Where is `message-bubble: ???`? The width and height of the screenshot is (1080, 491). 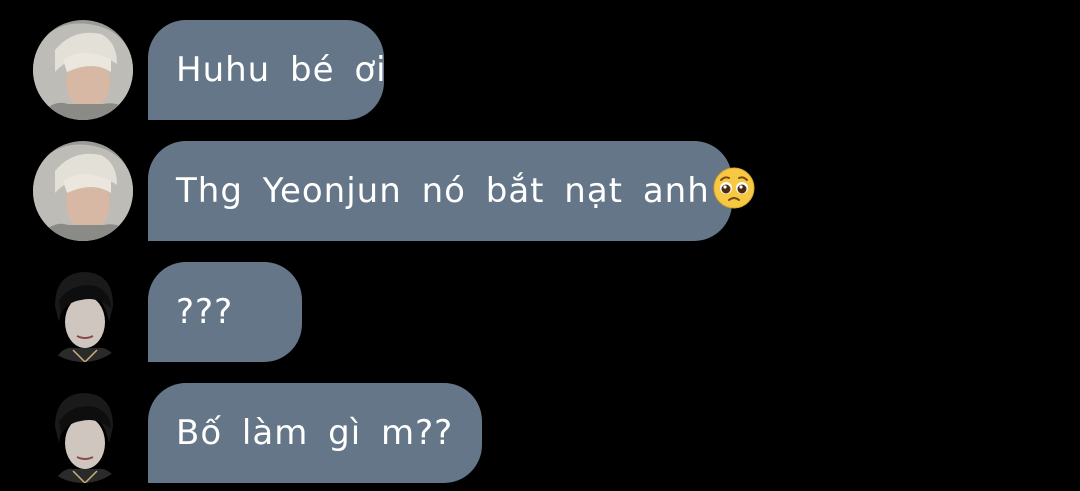
message-bubble: ??? is located at coordinates (225, 312).